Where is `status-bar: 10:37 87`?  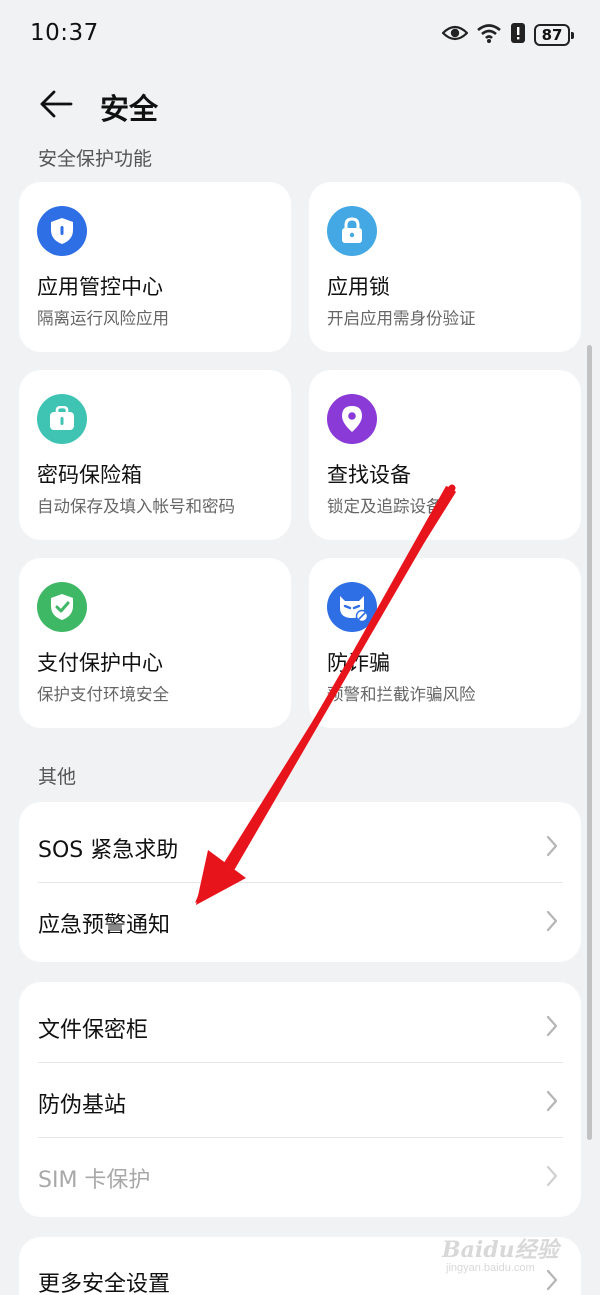 status-bar: 10:37 87 is located at coordinates (300, 35).